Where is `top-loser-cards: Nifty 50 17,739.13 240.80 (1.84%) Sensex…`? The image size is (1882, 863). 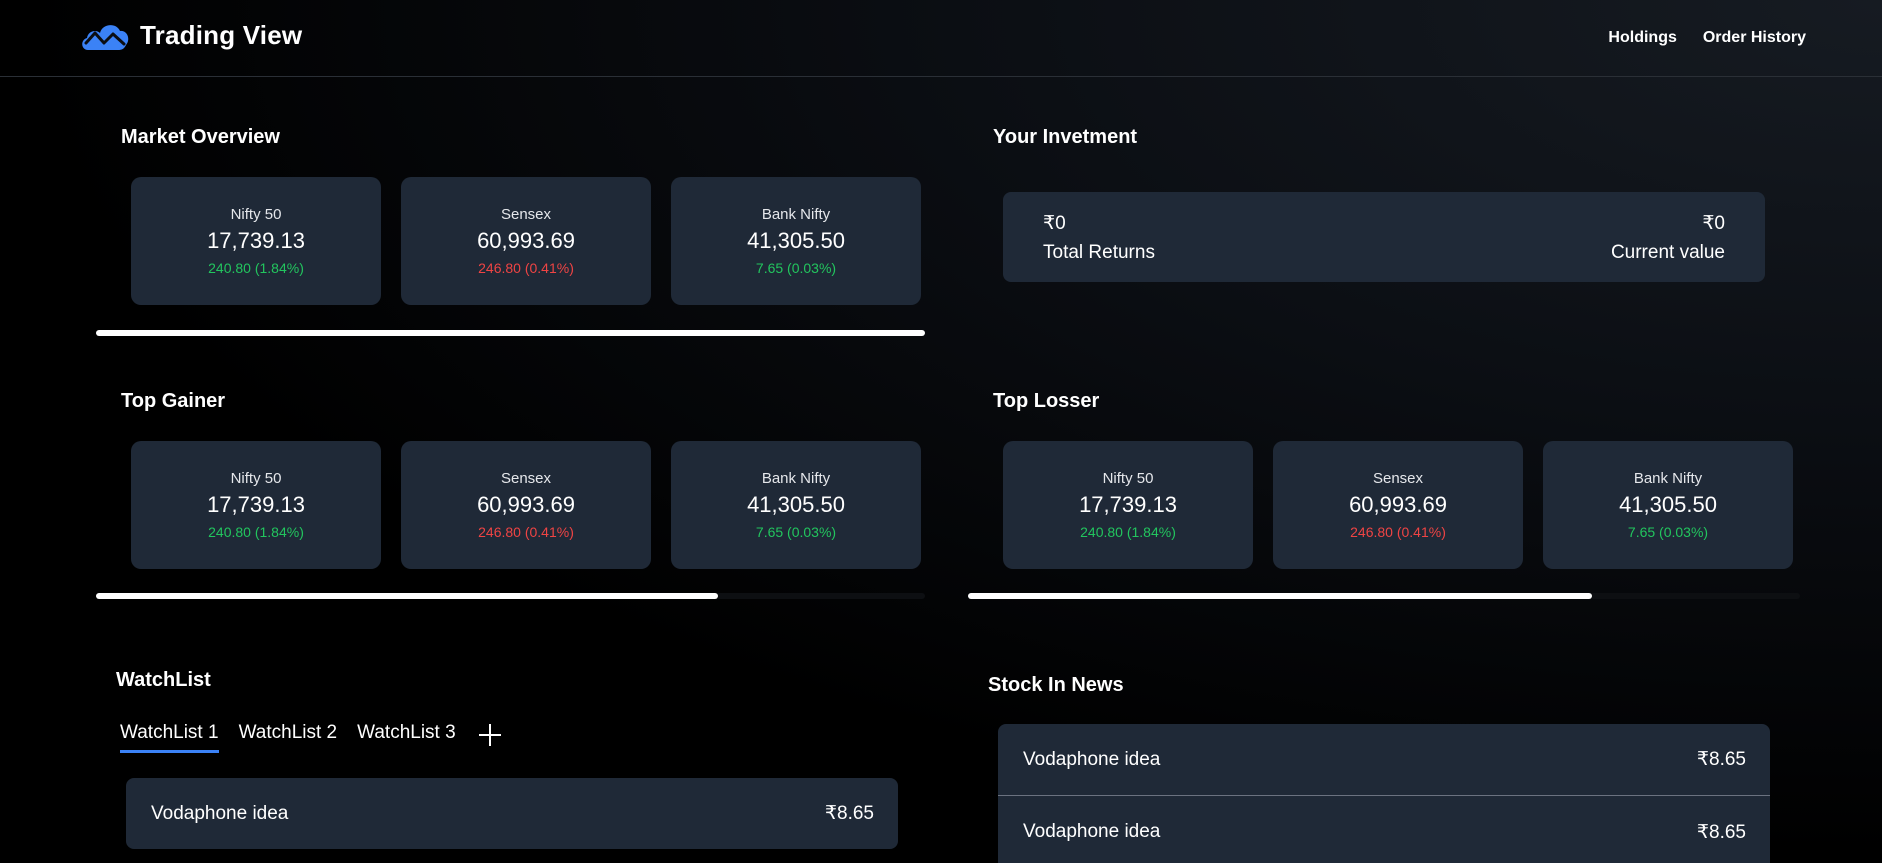
top-loser-cards: Nifty 50 17,739.13 240.80 (1.84%) Sensex… is located at coordinates (1398, 505).